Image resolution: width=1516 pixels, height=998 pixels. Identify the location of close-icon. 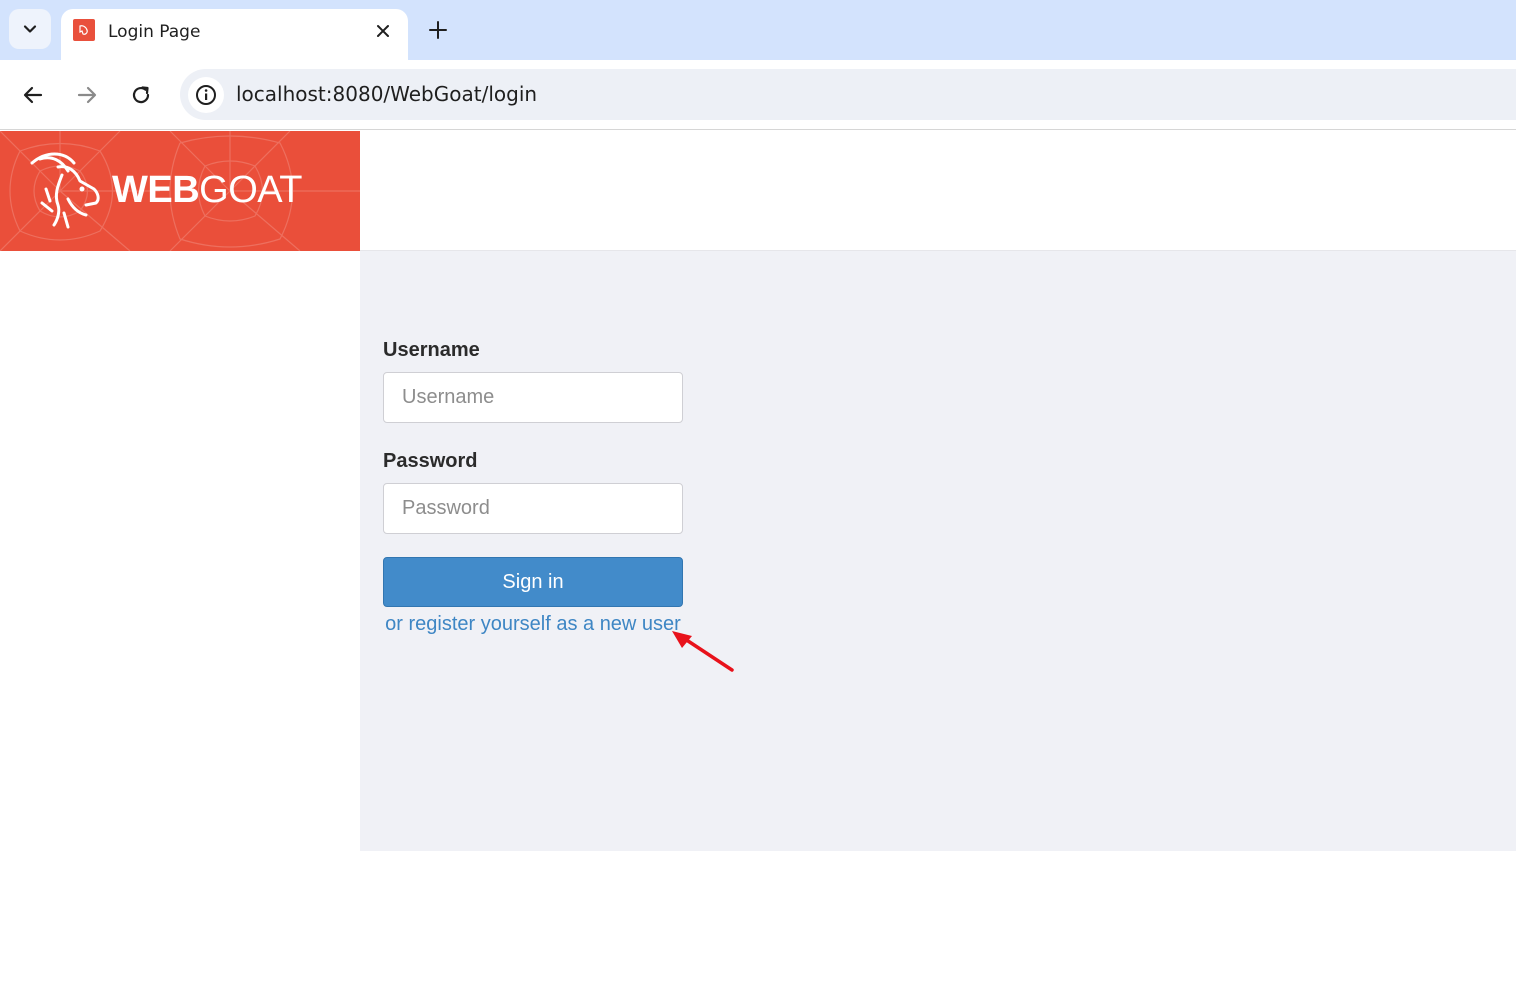
(383, 31).